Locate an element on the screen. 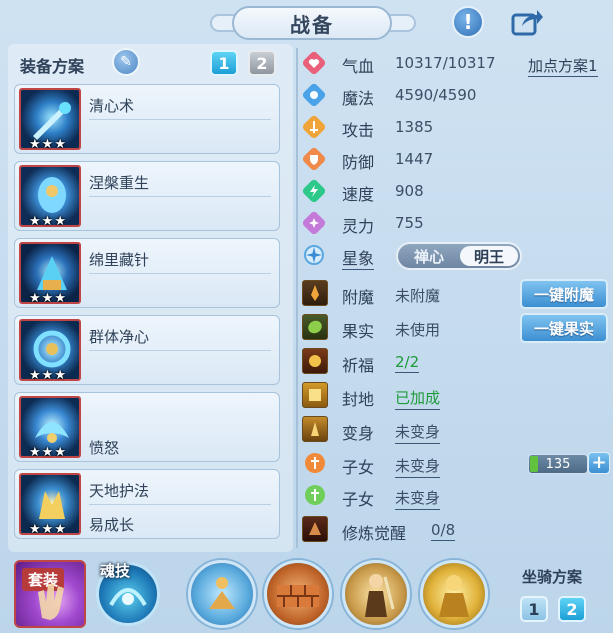 The width and height of the screenshot is (613, 633). stat-row-hp: 气血 10317/10317 加点方案1 is located at coordinates (453, 63).